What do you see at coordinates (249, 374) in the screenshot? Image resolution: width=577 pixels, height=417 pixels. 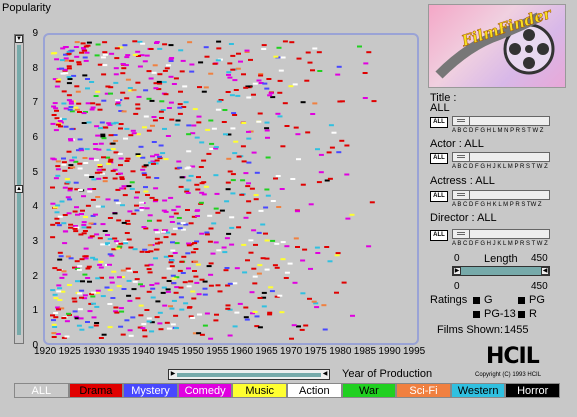 I see `year-range-slider: ▶ ◀` at bounding box center [249, 374].